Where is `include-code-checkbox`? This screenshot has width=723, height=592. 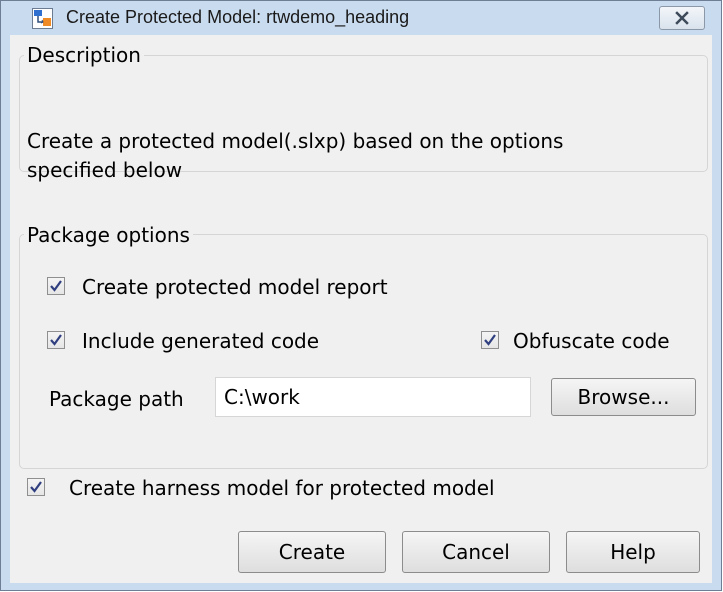 include-code-checkbox is located at coordinates (56, 340).